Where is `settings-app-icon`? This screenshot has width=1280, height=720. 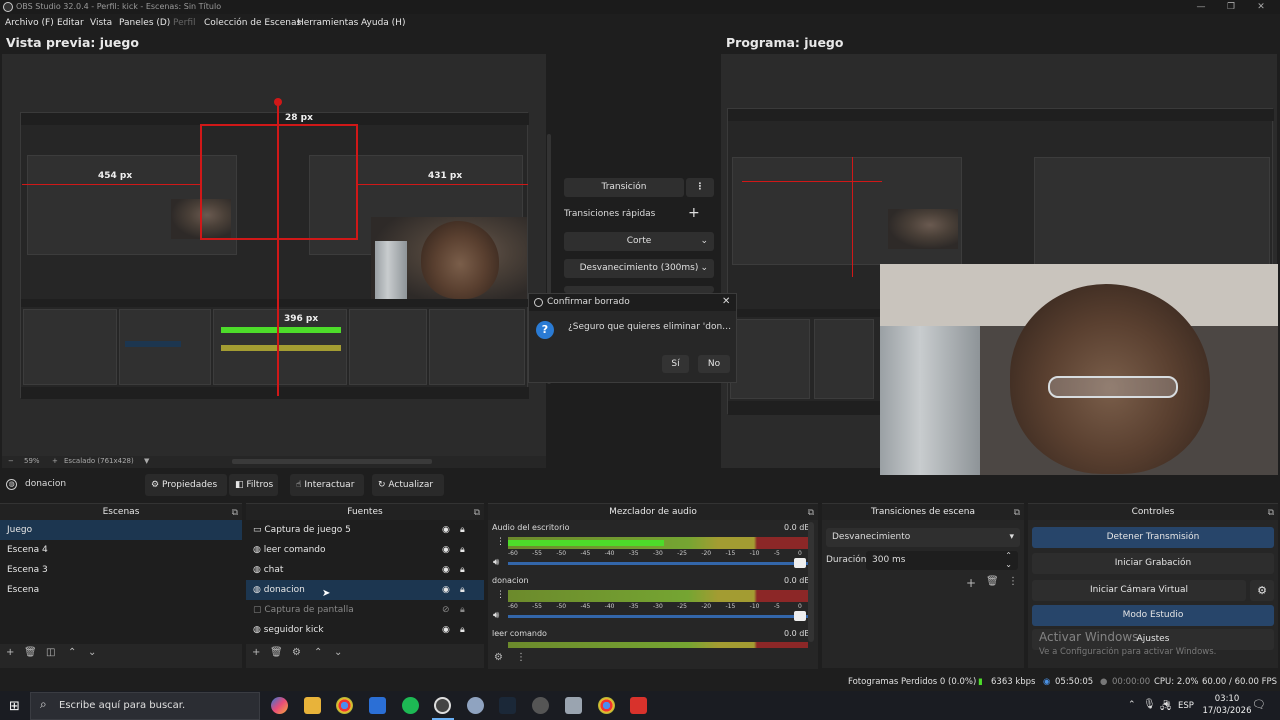 settings-app-icon is located at coordinates (540, 705).